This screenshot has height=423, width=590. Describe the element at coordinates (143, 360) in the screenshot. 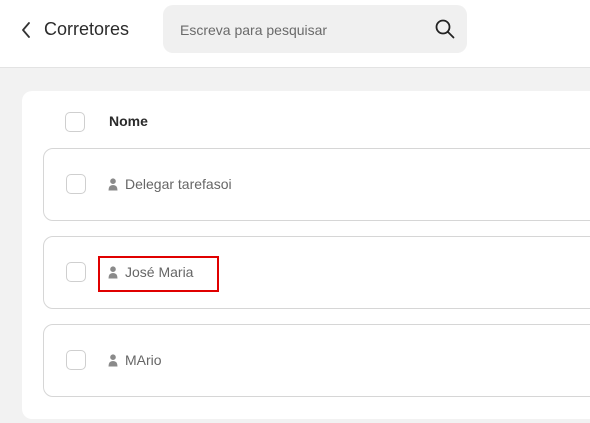

I see `row-name: MArio` at that location.